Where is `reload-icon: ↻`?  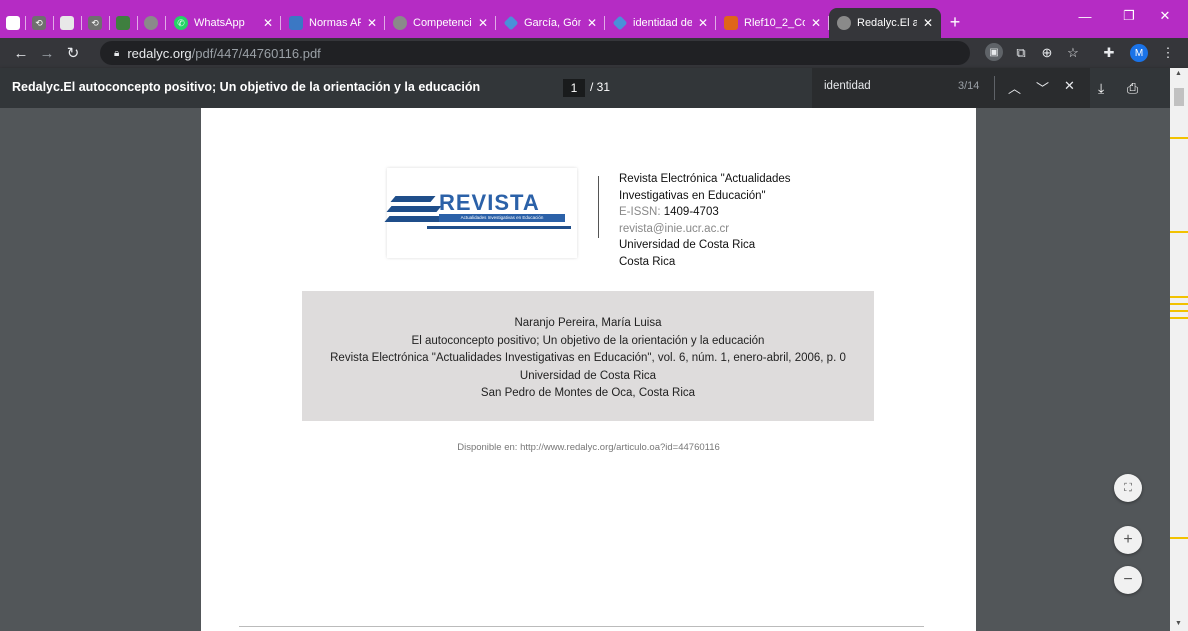 reload-icon: ↻ is located at coordinates (73, 53).